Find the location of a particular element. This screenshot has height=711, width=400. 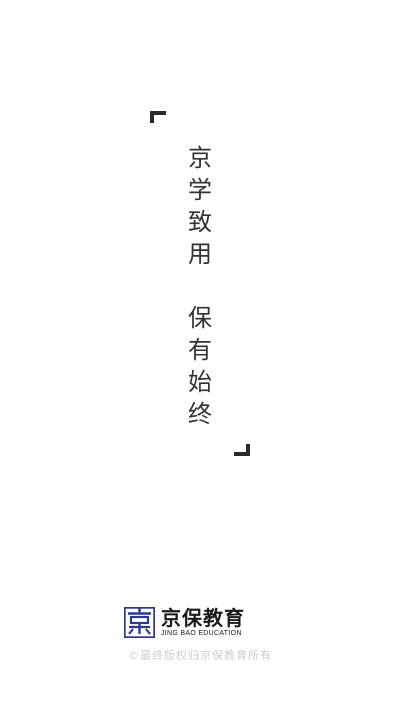

slogan-char: 致 is located at coordinates (200, 222).